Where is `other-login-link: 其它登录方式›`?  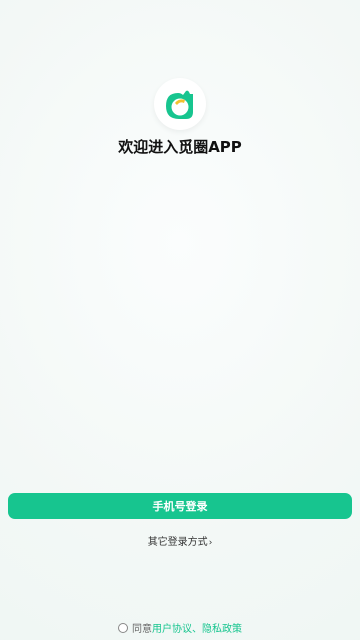
other-login-link: 其它登录方式› is located at coordinates (180, 540).